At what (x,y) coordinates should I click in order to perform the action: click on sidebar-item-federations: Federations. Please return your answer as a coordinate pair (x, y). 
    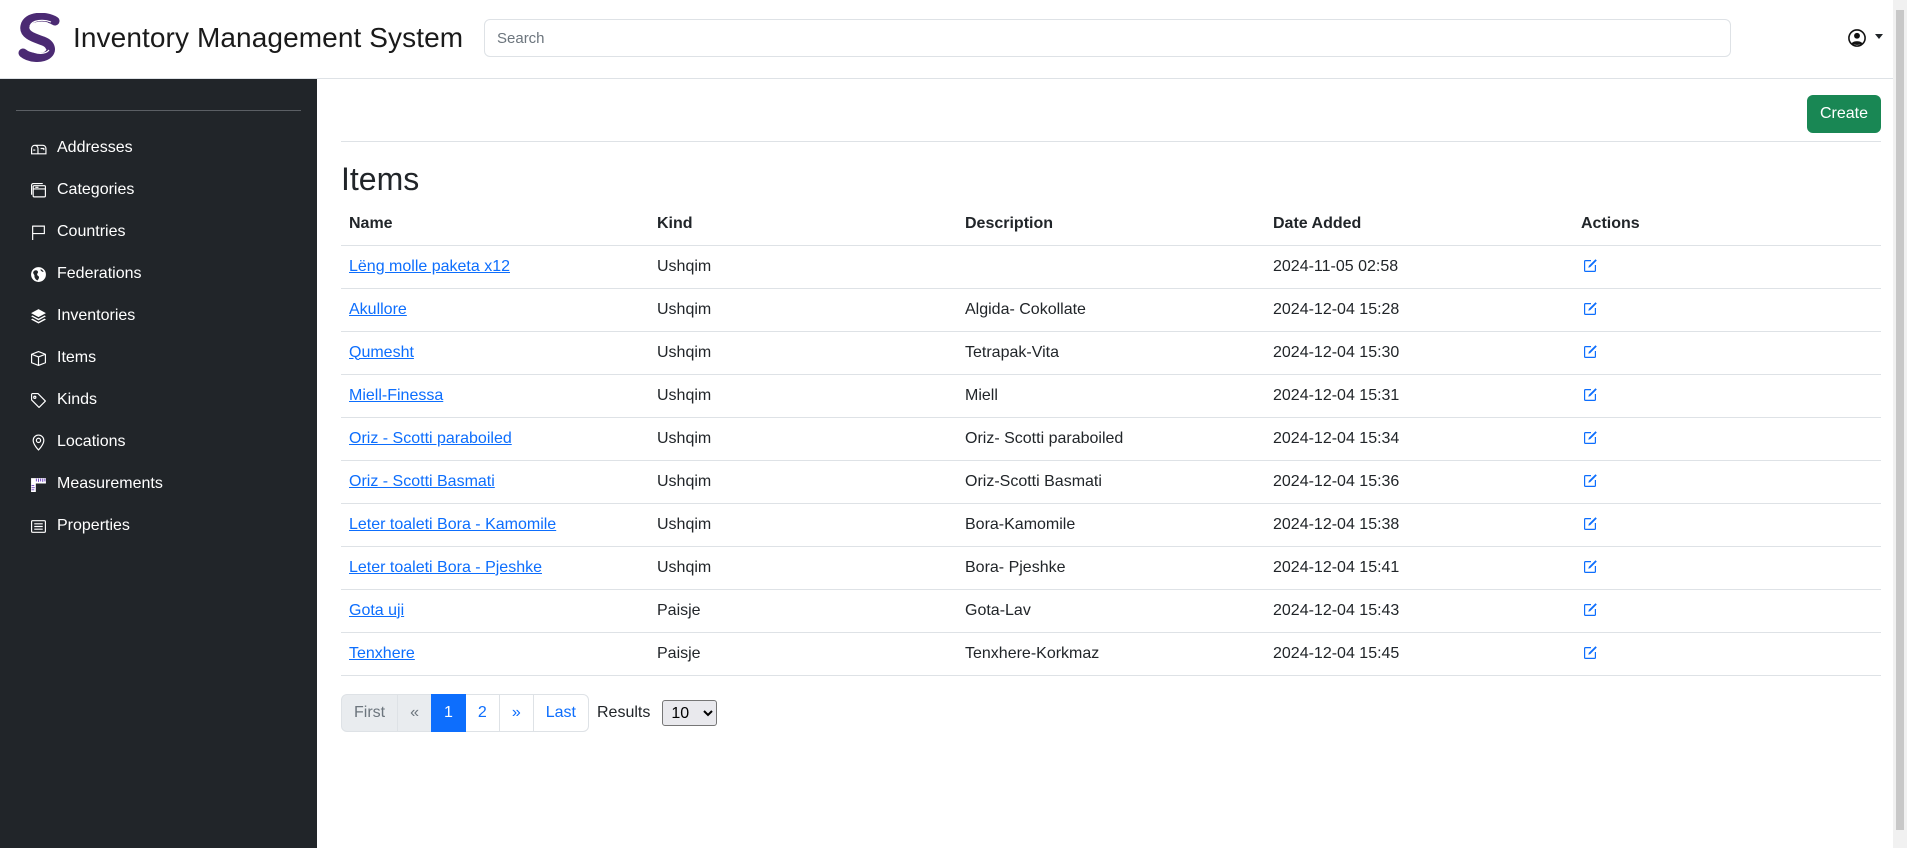
    Looking at the image, I should click on (96, 274).